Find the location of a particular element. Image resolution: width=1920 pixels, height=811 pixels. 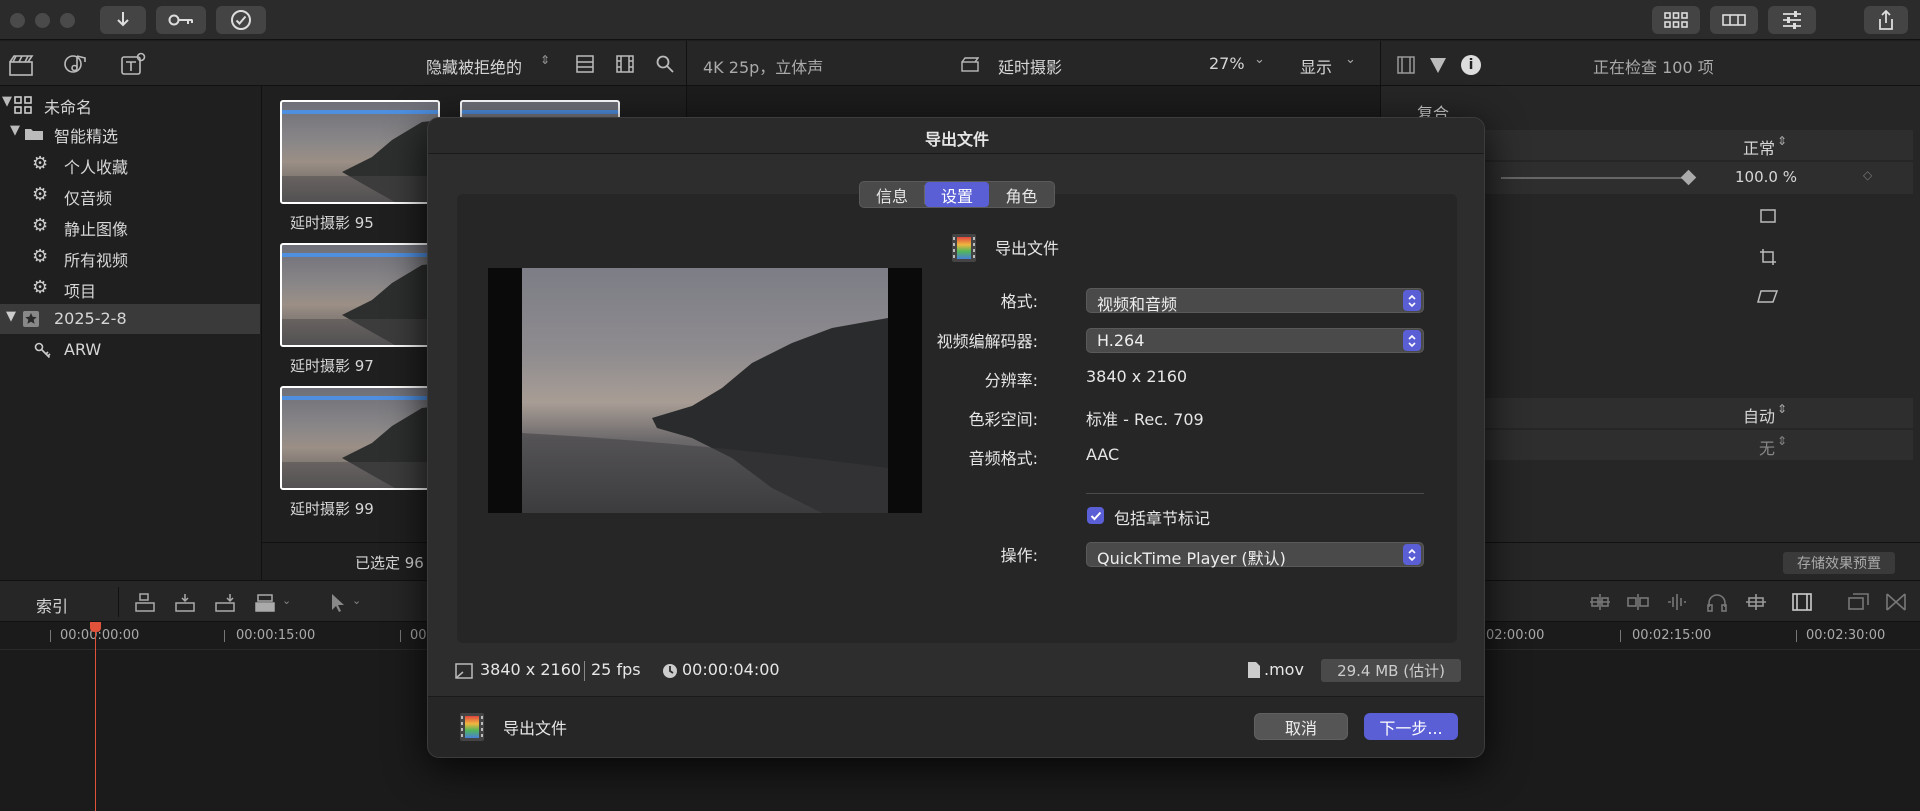

clip-name: 延时摄影 99 is located at coordinates (332, 509).